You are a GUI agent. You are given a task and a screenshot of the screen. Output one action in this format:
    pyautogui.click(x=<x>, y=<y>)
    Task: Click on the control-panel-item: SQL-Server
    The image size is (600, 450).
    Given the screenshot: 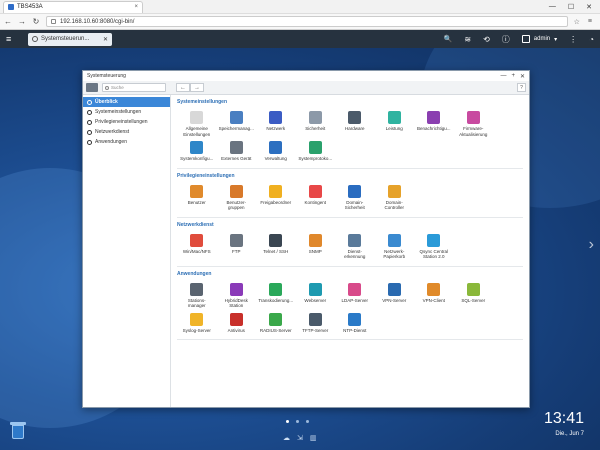 What is the action you would take?
    pyautogui.click(x=474, y=295)
    